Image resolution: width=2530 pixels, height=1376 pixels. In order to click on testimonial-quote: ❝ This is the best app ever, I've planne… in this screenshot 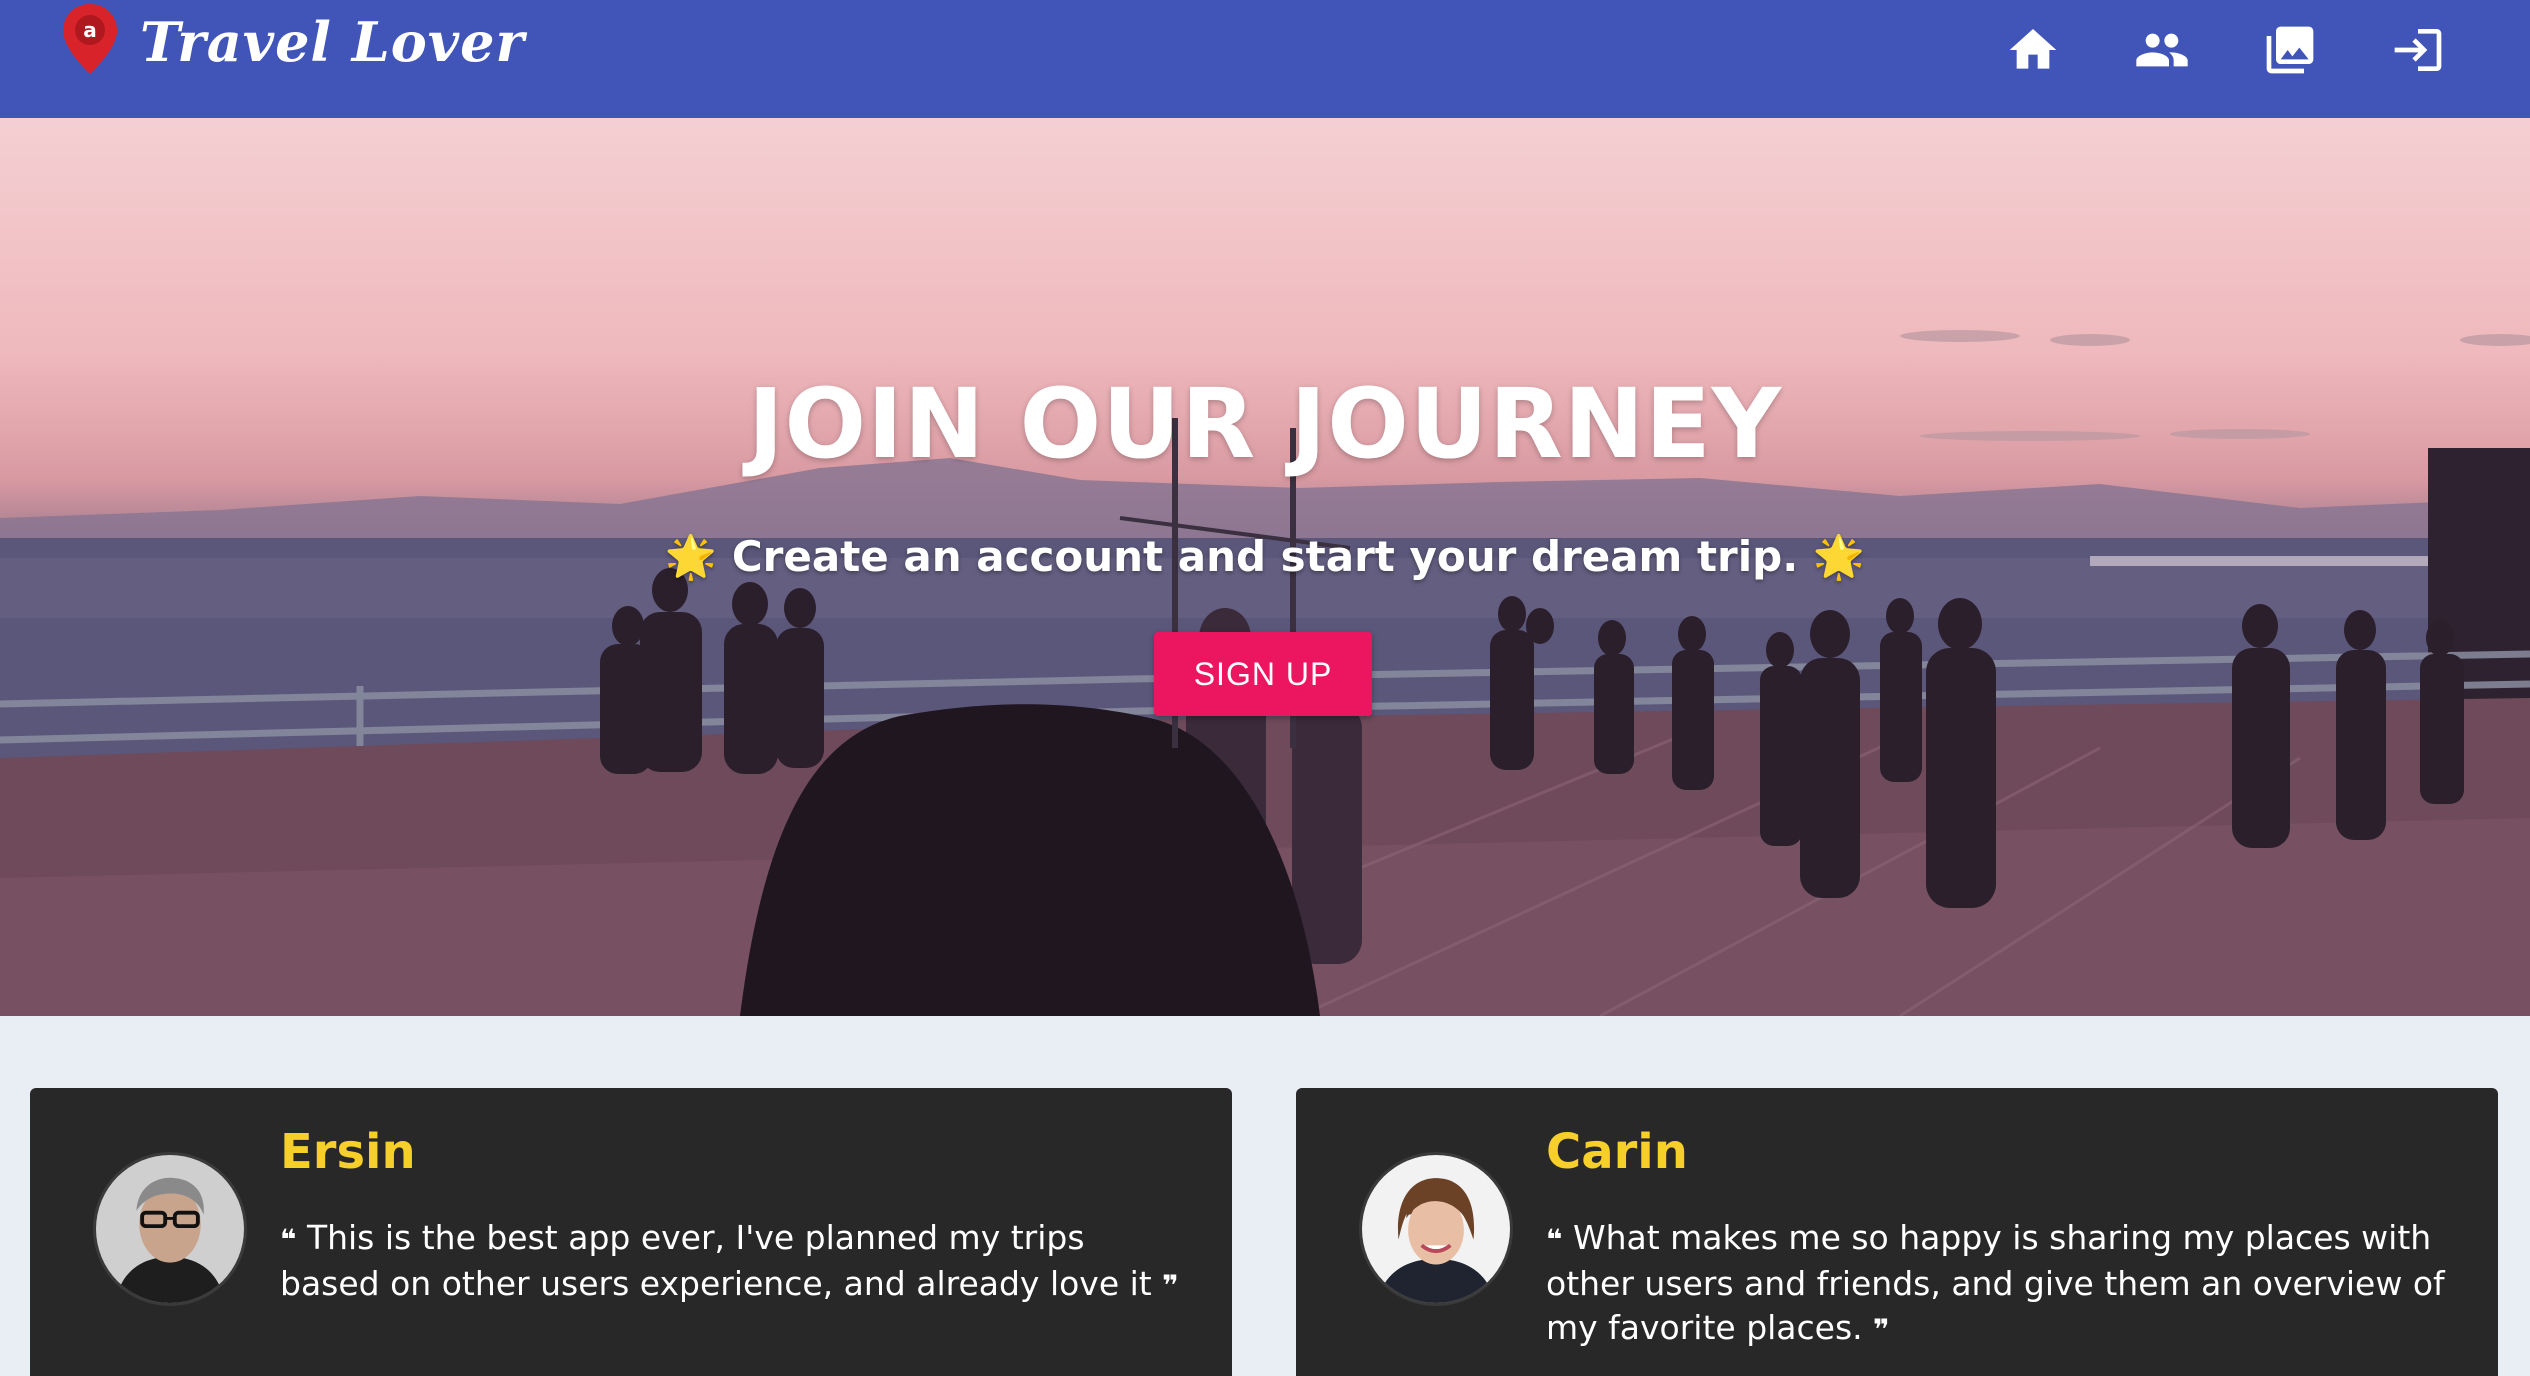, I will do `click(730, 1262)`.